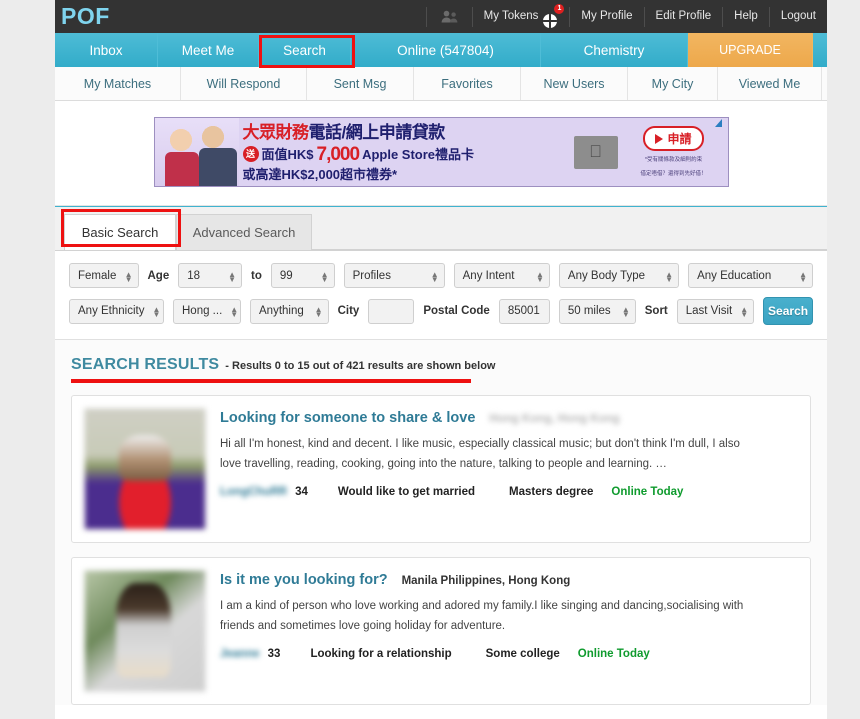 The height and width of the screenshot is (719, 860). What do you see at coordinates (405, 132) in the screenshot?
I see `ad-headline: 大眾財務電話/網上申請貸款` at bounding box center [405, 132].